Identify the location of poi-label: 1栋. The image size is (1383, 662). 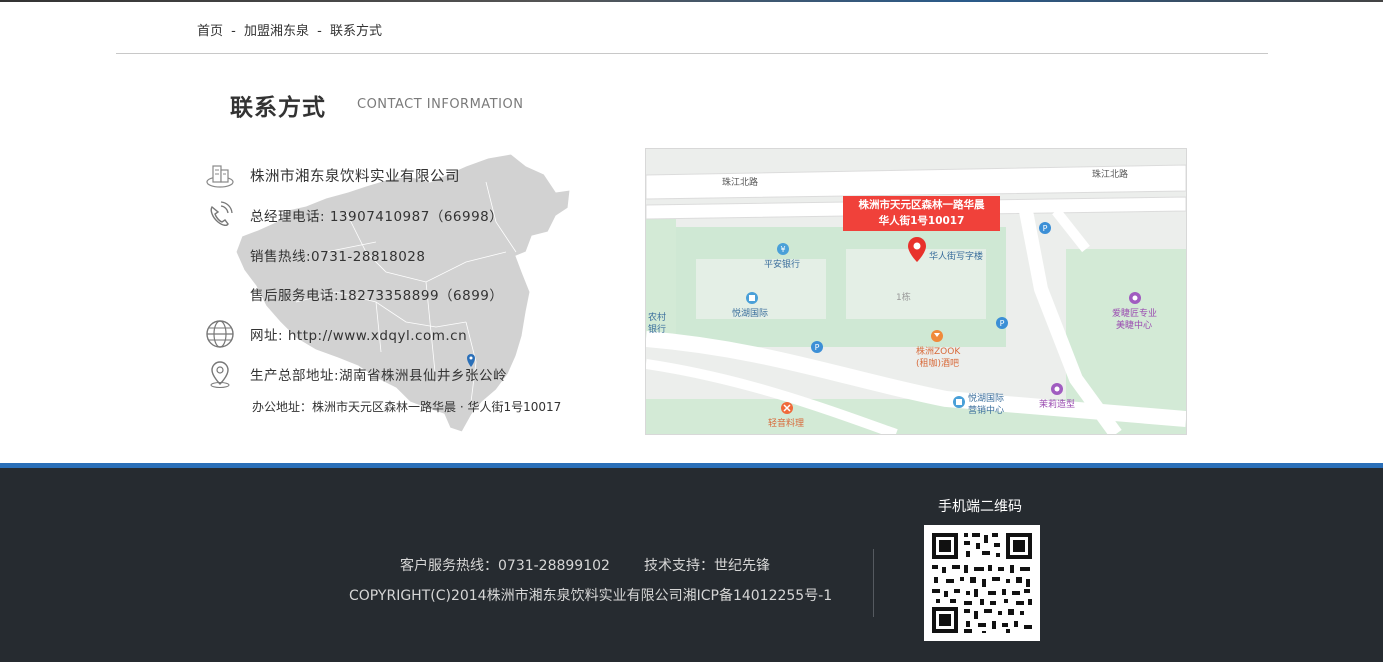
(903, 298).